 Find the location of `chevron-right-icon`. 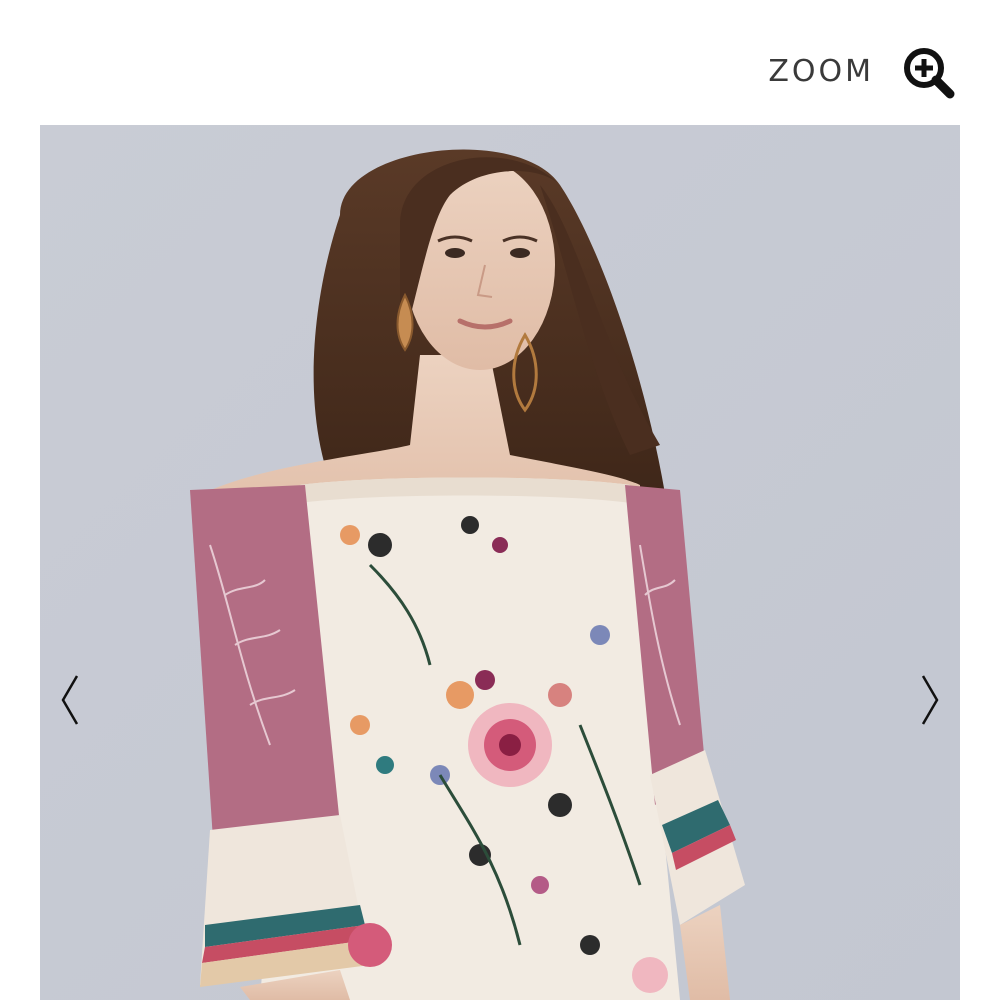

chevron-right-icon is located at coordinates (930, 700).